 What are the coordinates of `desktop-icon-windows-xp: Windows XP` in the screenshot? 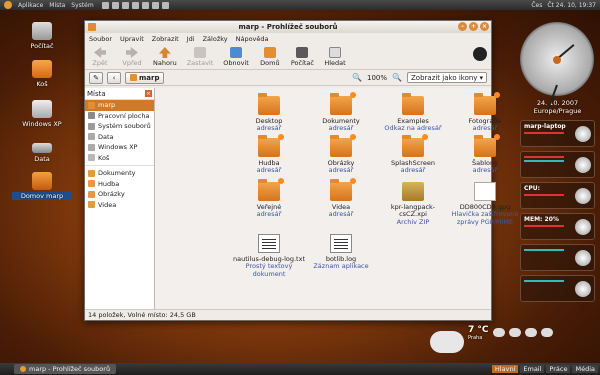 It's located at (42, 114).